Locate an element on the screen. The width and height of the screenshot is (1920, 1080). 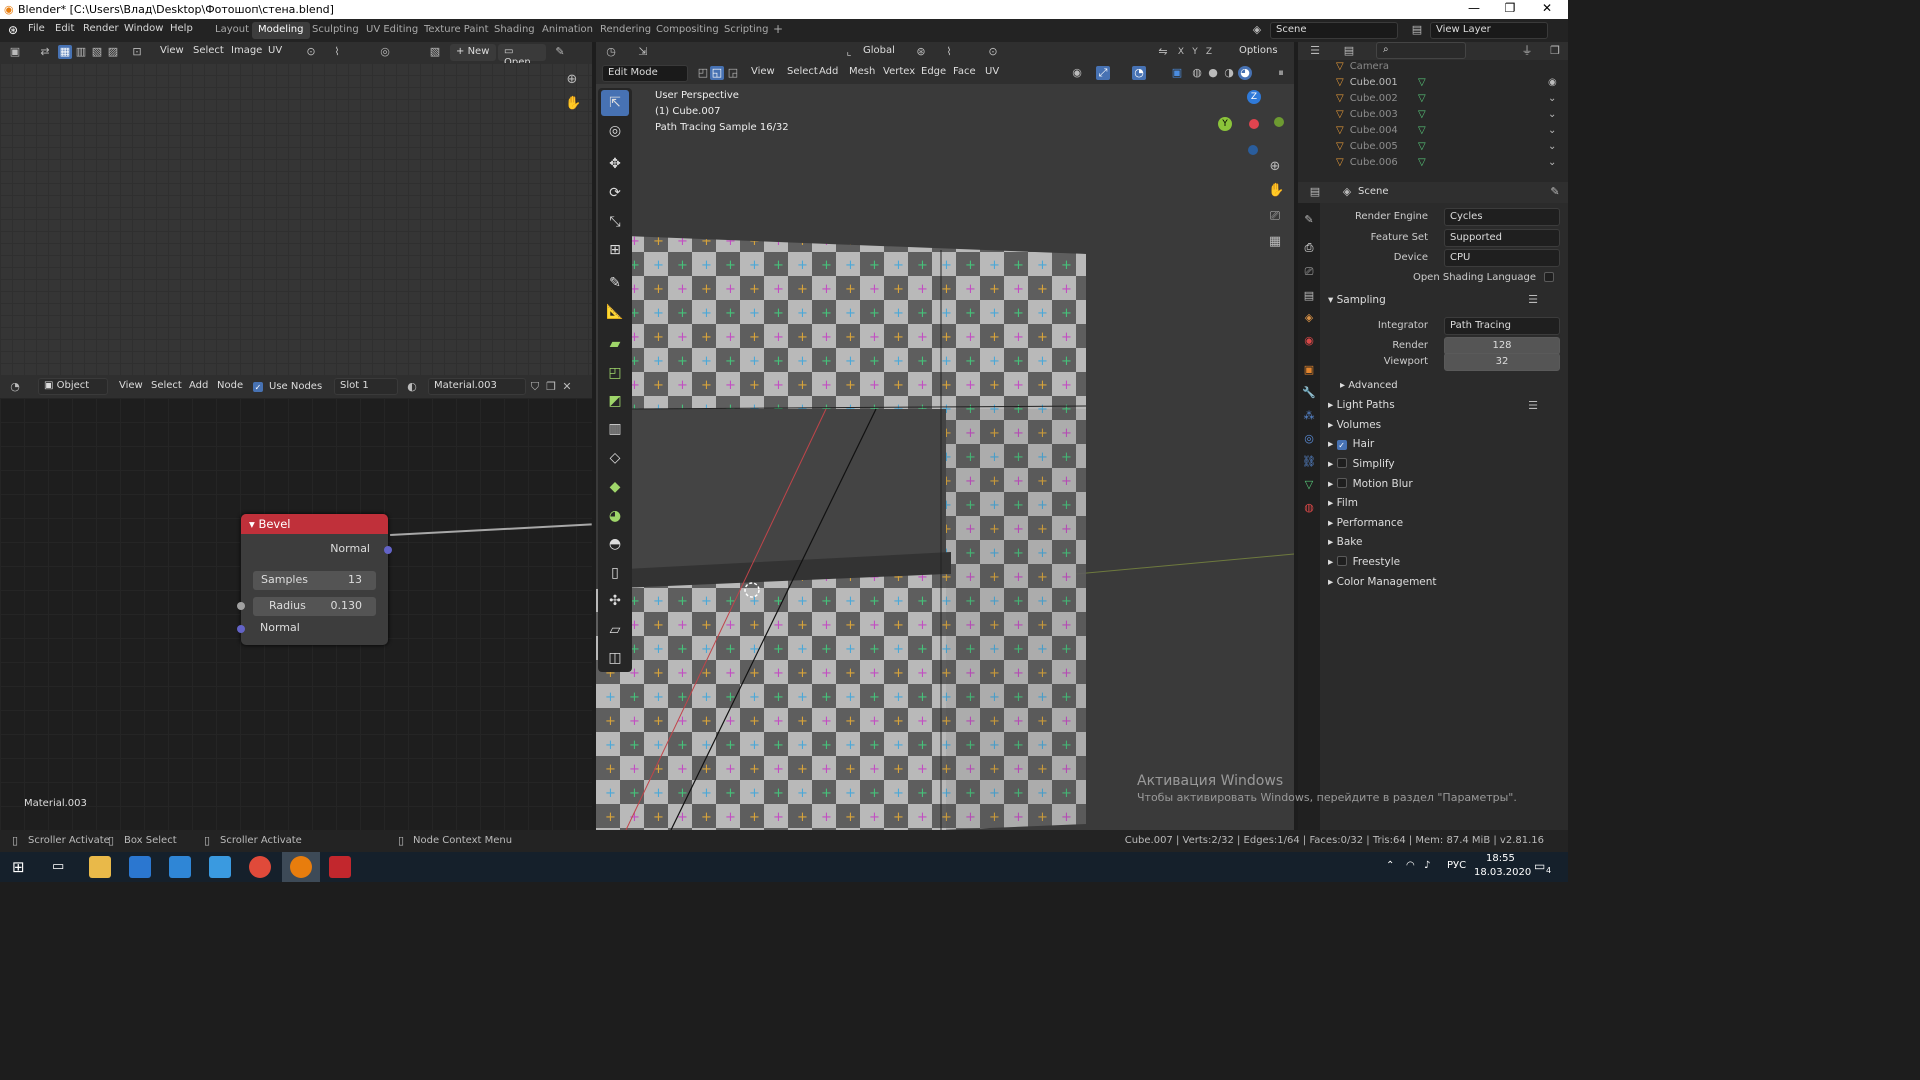
menu-edit: Edit is located at coordinates (64, 28).